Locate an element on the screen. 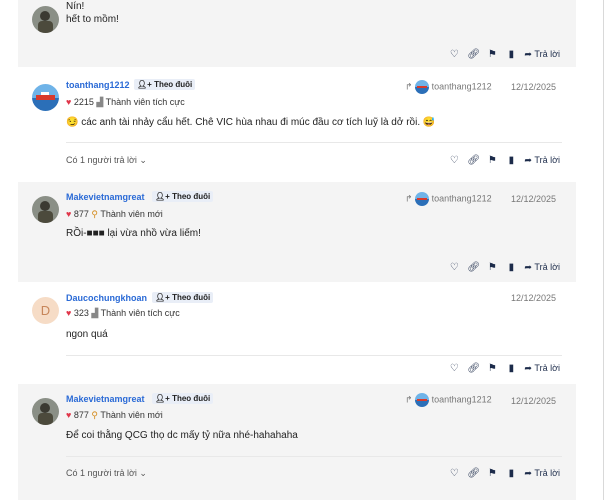 The width and height of the screenshot is (608, 500). rank-badge-icon: ⚲ is located at coordinates (94, 214).